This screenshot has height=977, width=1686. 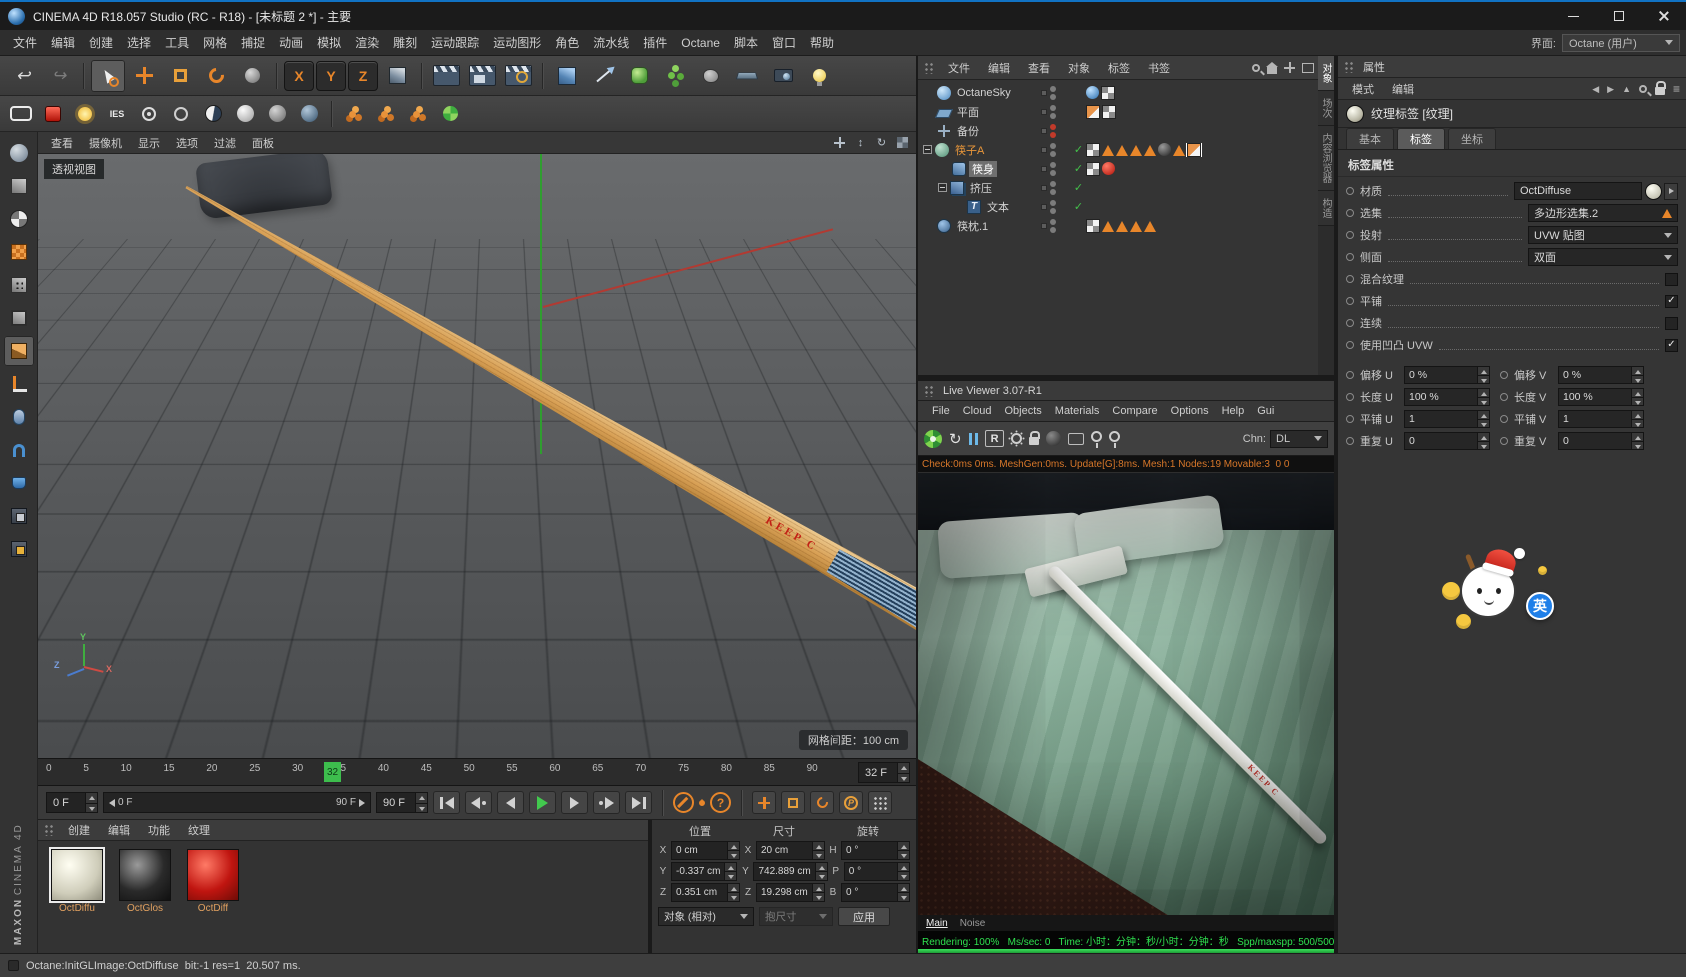 I want to click on menu-script: 脚本, so click(x=746, y=42).